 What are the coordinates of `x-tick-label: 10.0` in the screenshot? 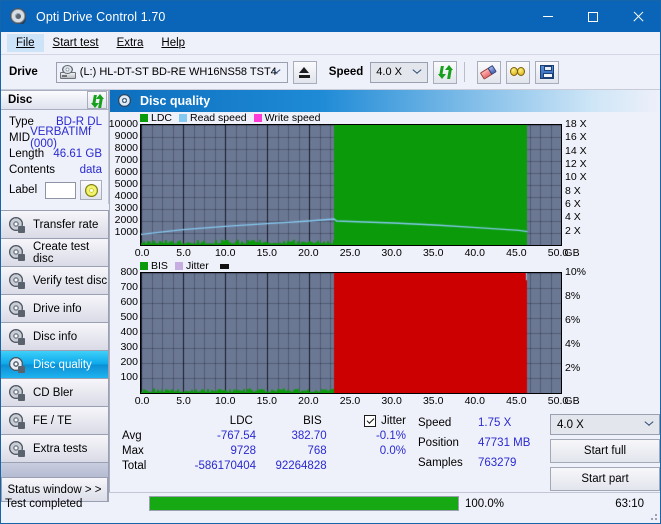 It's located at (225, 401).